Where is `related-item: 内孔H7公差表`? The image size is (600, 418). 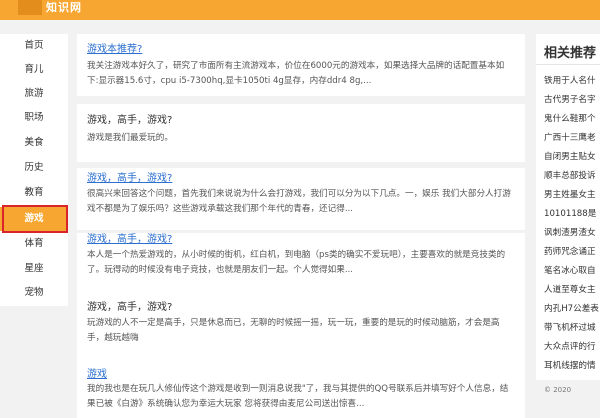
related-item: 内孔H7公差表 is located at coordinates (572, 309).